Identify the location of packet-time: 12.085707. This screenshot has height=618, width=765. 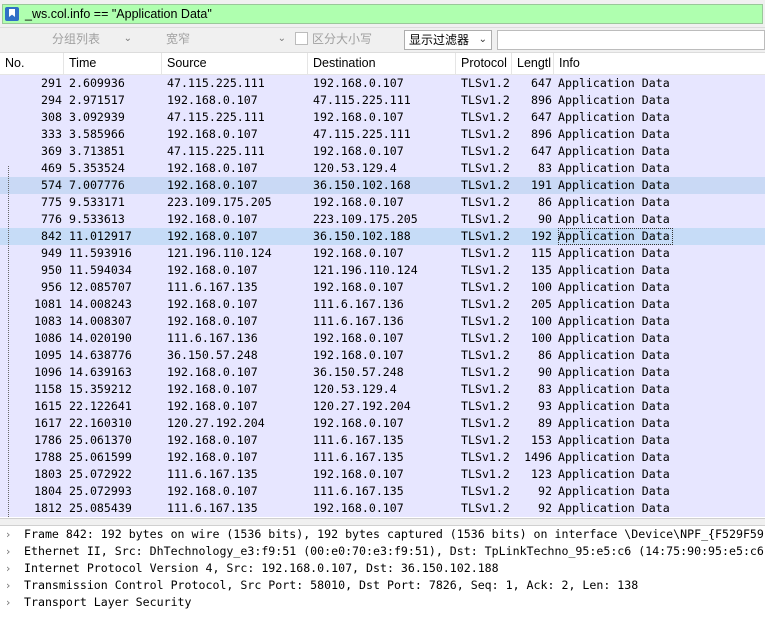
(100, 287).